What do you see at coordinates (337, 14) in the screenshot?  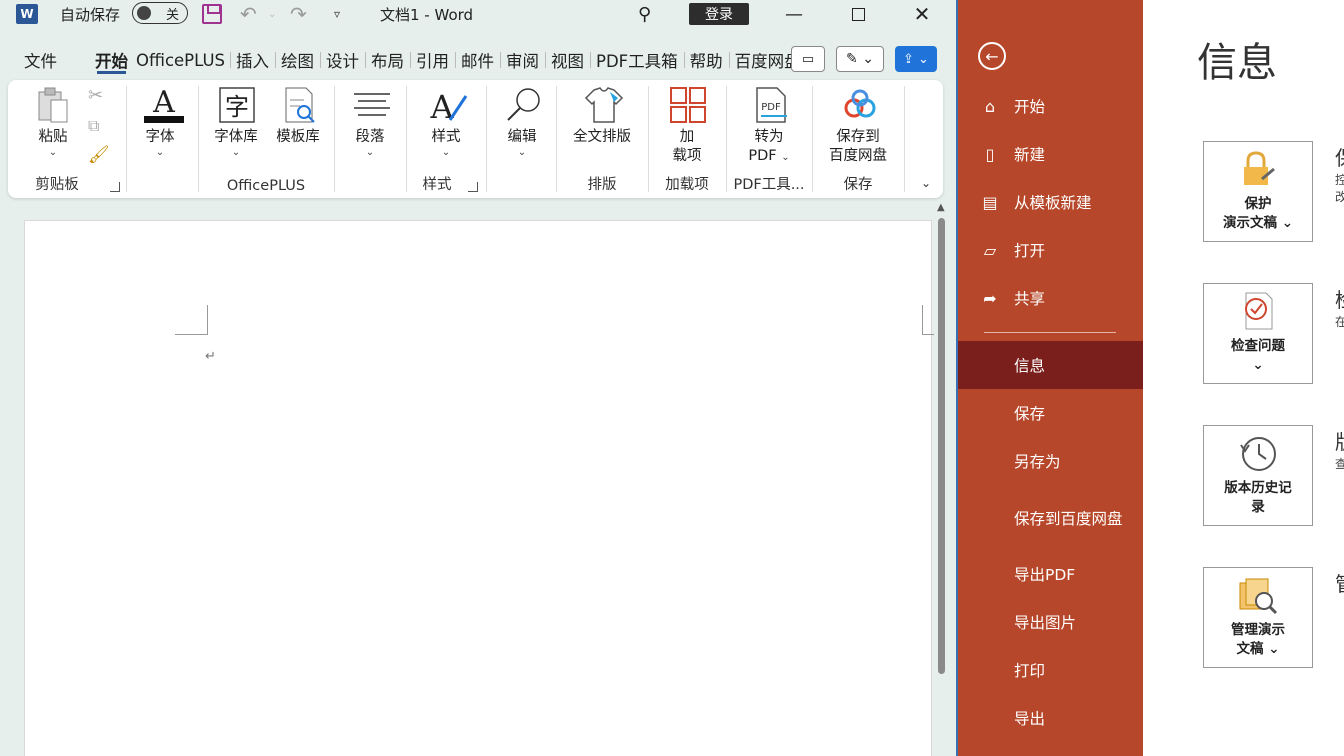 I see `customize-qat-icon: ▿` at bounding box center [337, 14].